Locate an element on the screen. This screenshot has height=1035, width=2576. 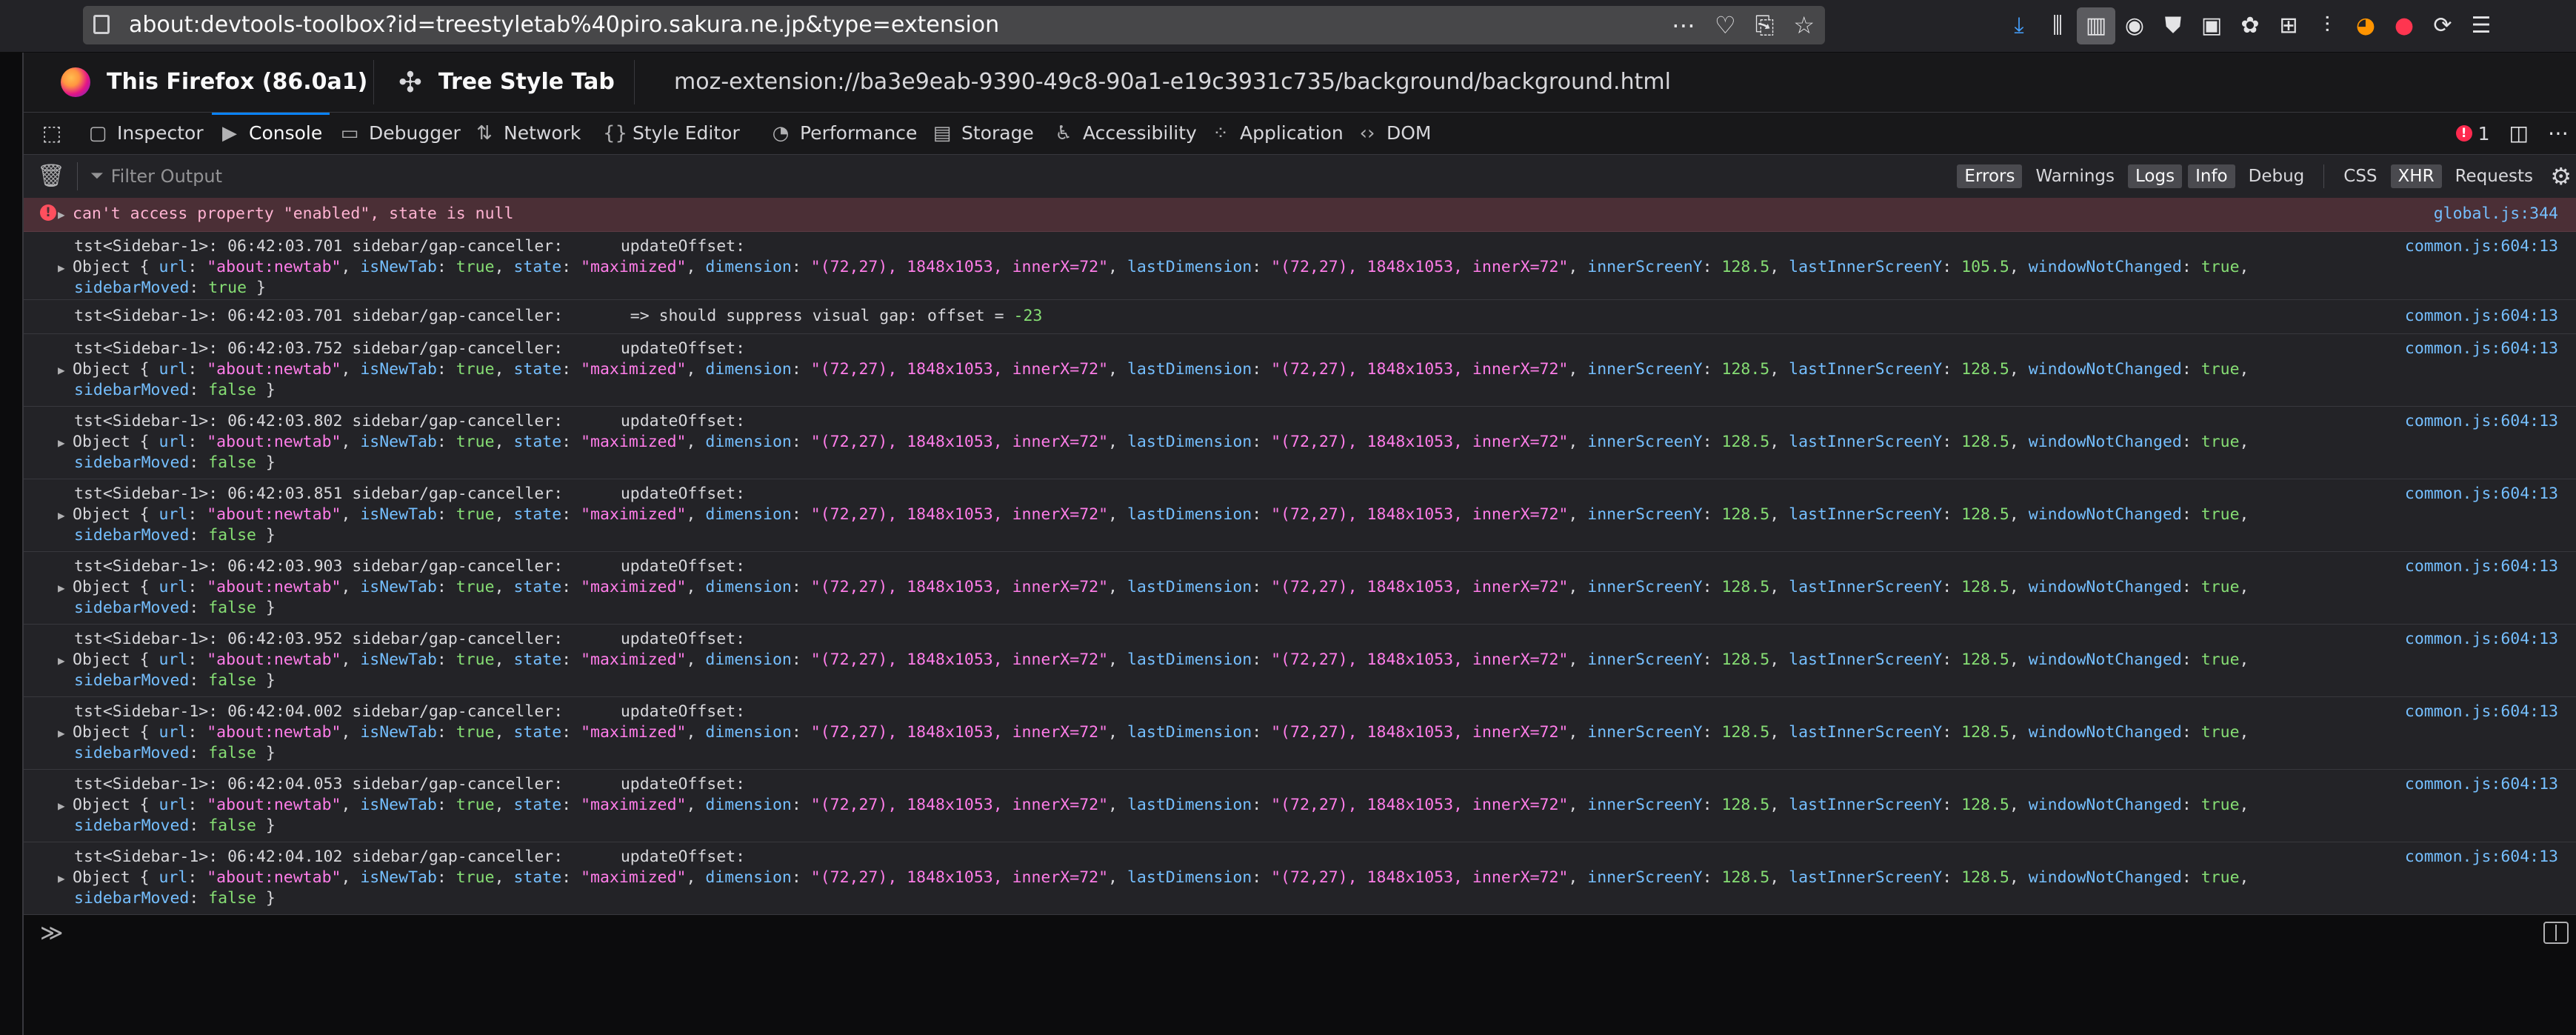
tab-debugger: ▭ Debugger is located at coordinates (400, 133).